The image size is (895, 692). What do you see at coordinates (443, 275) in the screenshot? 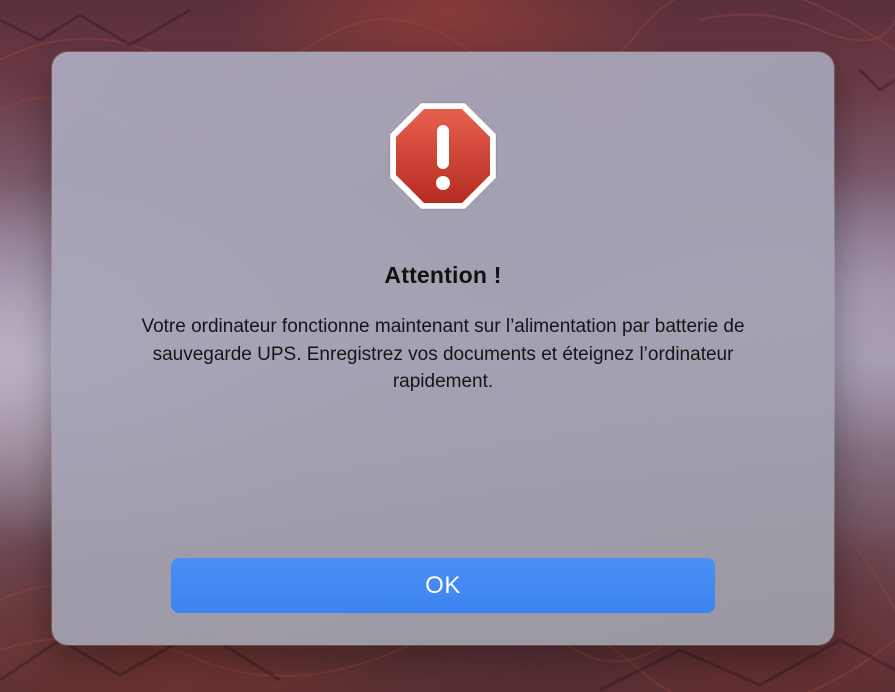
I see `dialog-title: Attention !` at bounding box center [443, 275].